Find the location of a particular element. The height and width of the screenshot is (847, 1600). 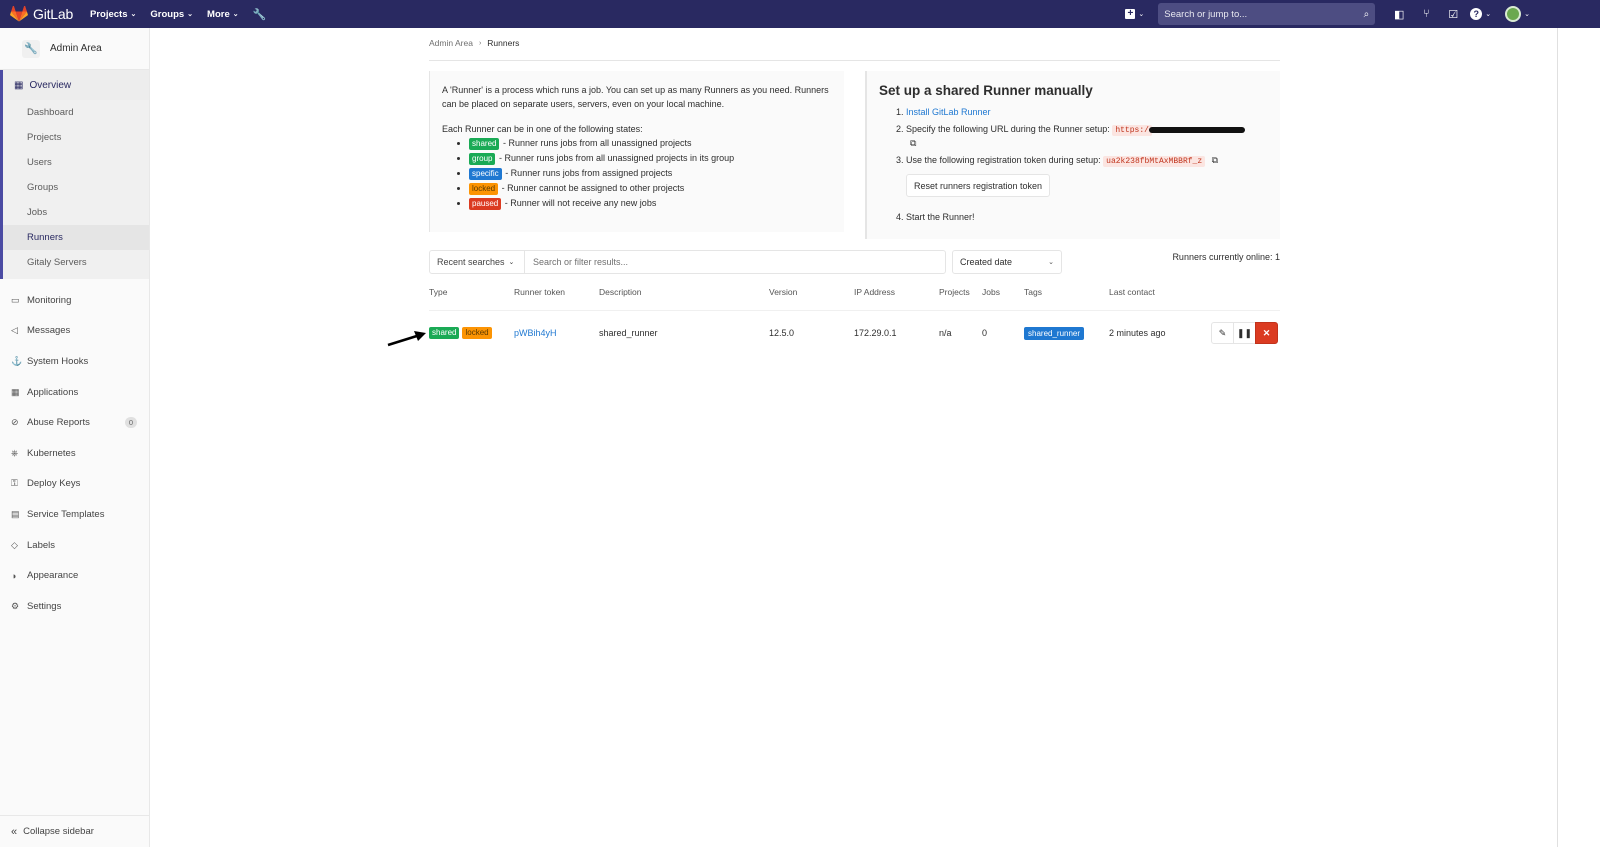

sidebar-item-applications: ▦ Applications is located at coordinates (74, 392).